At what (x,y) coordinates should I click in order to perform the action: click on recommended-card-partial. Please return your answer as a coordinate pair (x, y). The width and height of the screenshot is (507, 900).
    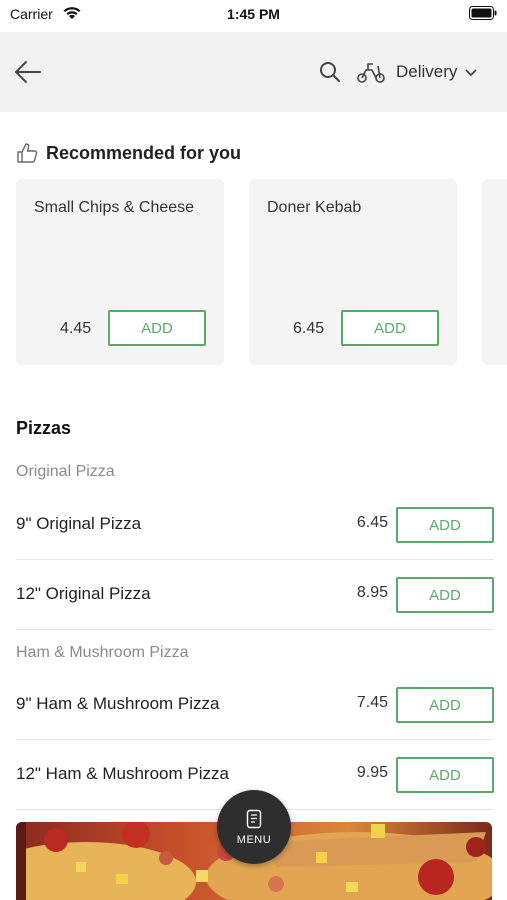
    Looking at the image, I should click on (494, 272).